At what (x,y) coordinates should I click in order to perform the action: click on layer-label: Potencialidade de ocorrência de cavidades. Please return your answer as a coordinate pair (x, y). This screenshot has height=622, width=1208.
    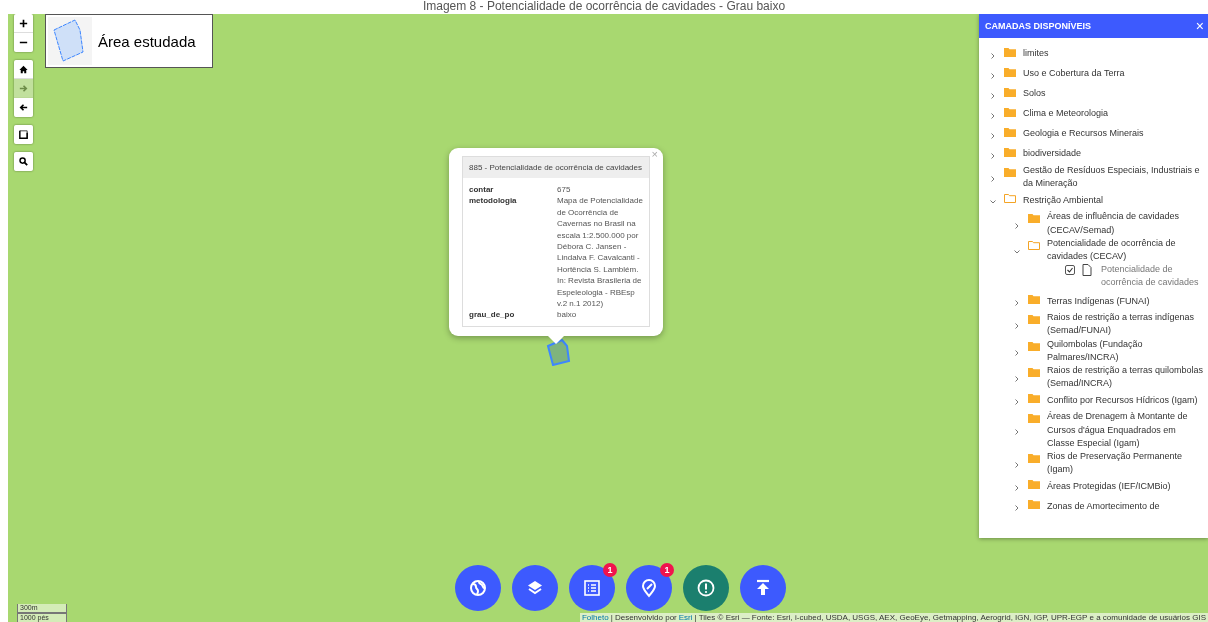
    Looking at the image, I should click on (1152, 276).